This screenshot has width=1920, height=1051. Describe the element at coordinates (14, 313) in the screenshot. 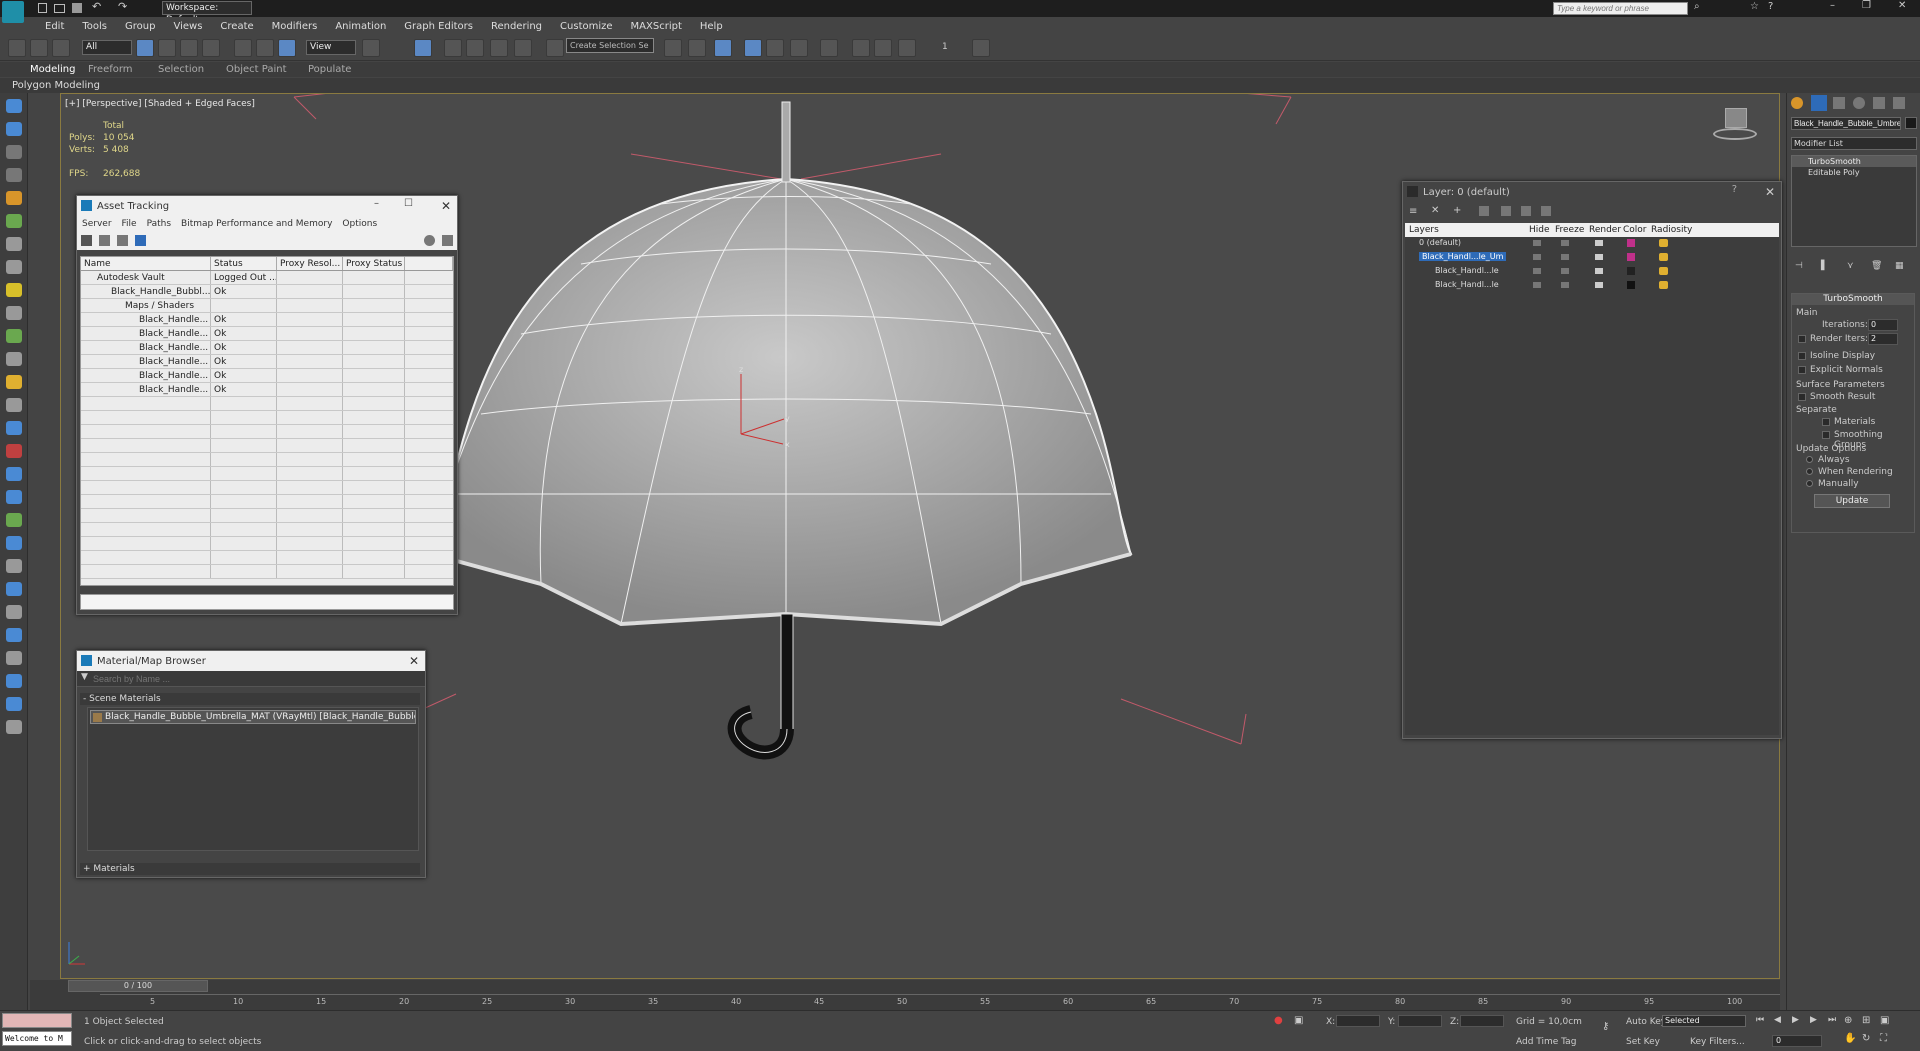

I see `helpers-icon` at that location.